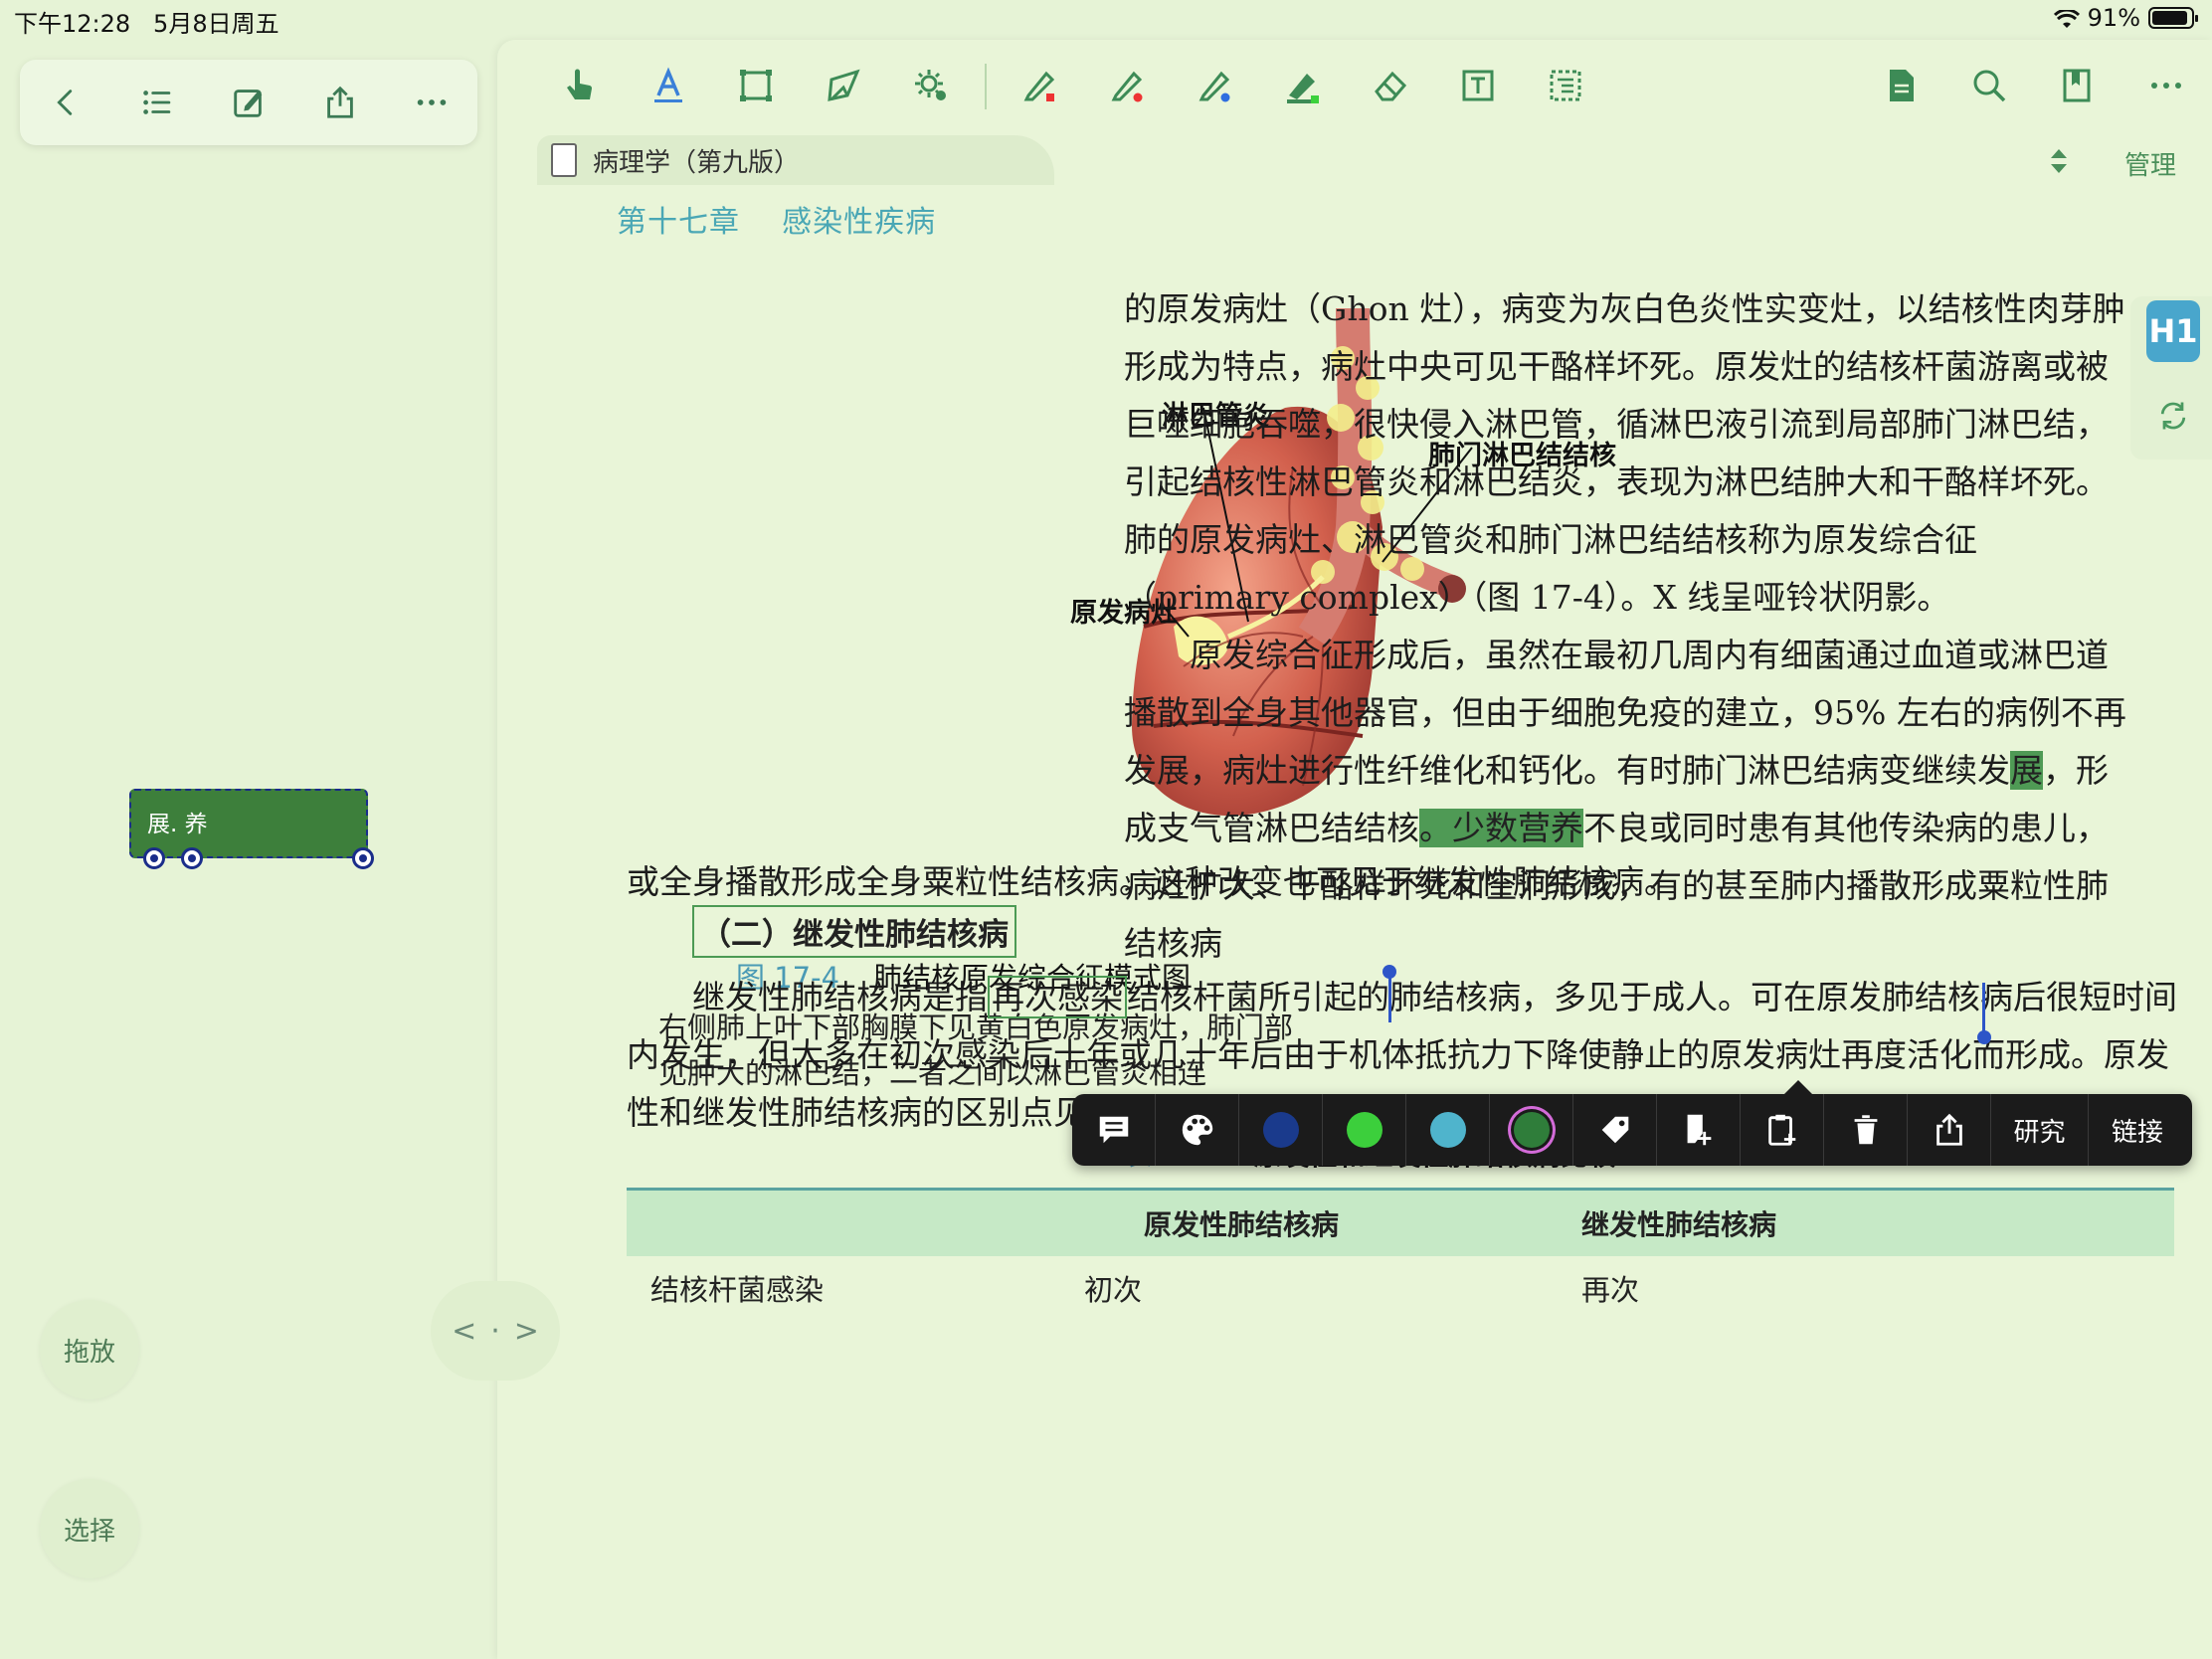 Image resolution: width=2212 pixels, height=1659 pixels. What do you see at coordinates (432, 102) in the screenshot?
I see `more-icon` at bounding box center [432, 102].